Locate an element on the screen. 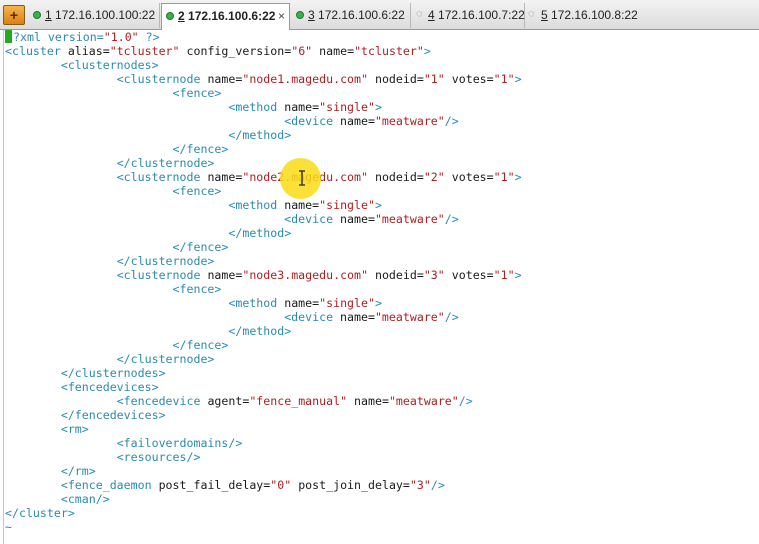 The image size is (759, 544). editor-line: <failoverdomains/> is located at coordinates (263, 443).